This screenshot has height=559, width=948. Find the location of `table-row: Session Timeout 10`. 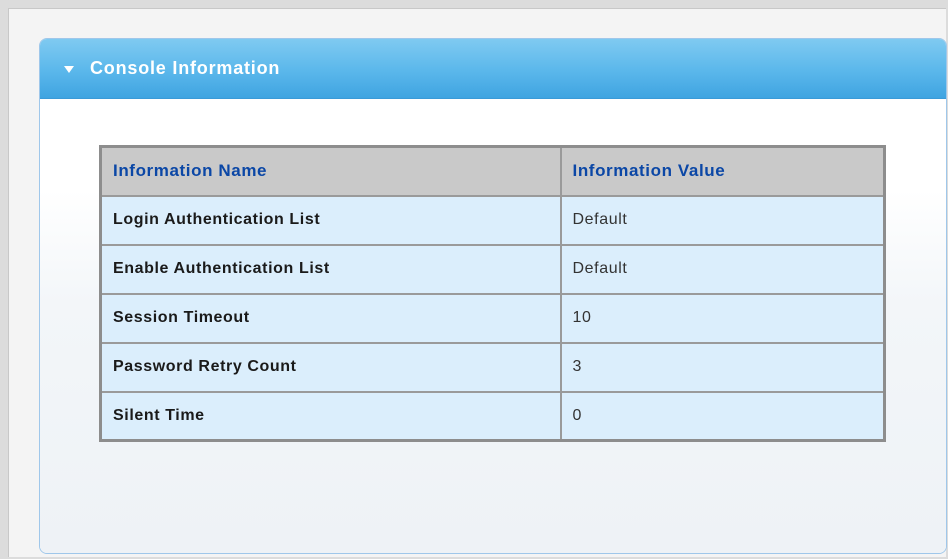

table-row: Session Timeout 10 is located at coordinates (492, 318).